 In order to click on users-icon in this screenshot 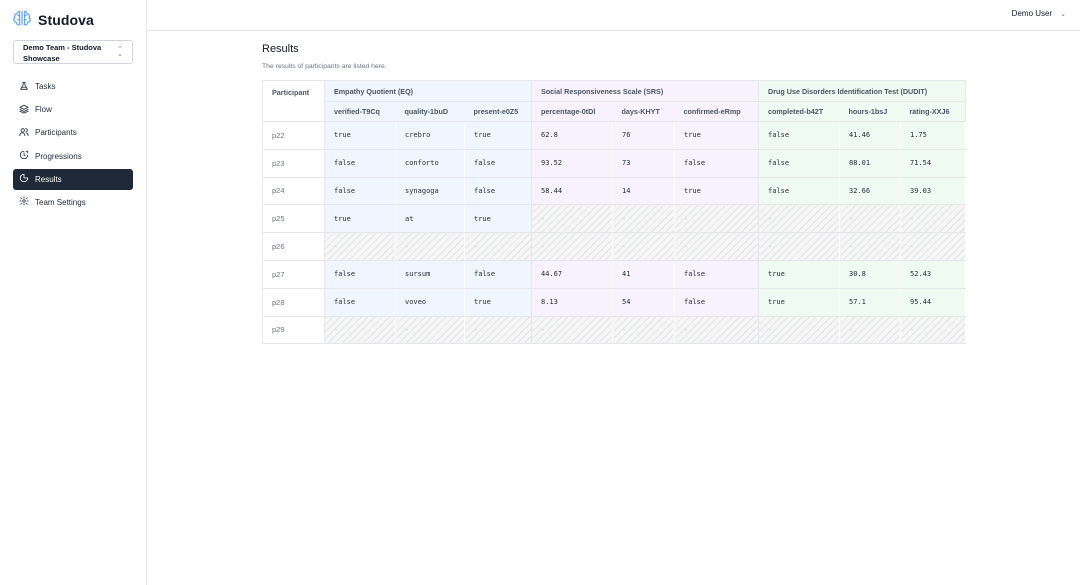, I will do `click(27, 133)`.